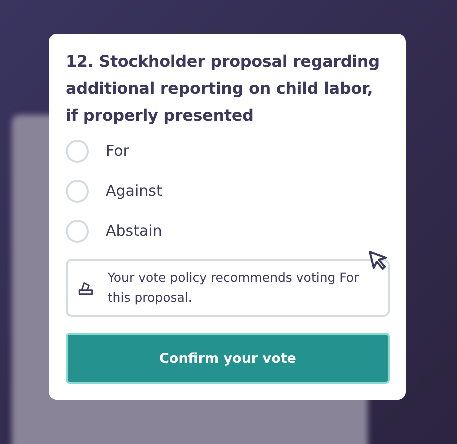  What do you see at coordinates (228, 231) in the screenshot?
I see `vote-option: Abstain` at bounding box center [228, 231].